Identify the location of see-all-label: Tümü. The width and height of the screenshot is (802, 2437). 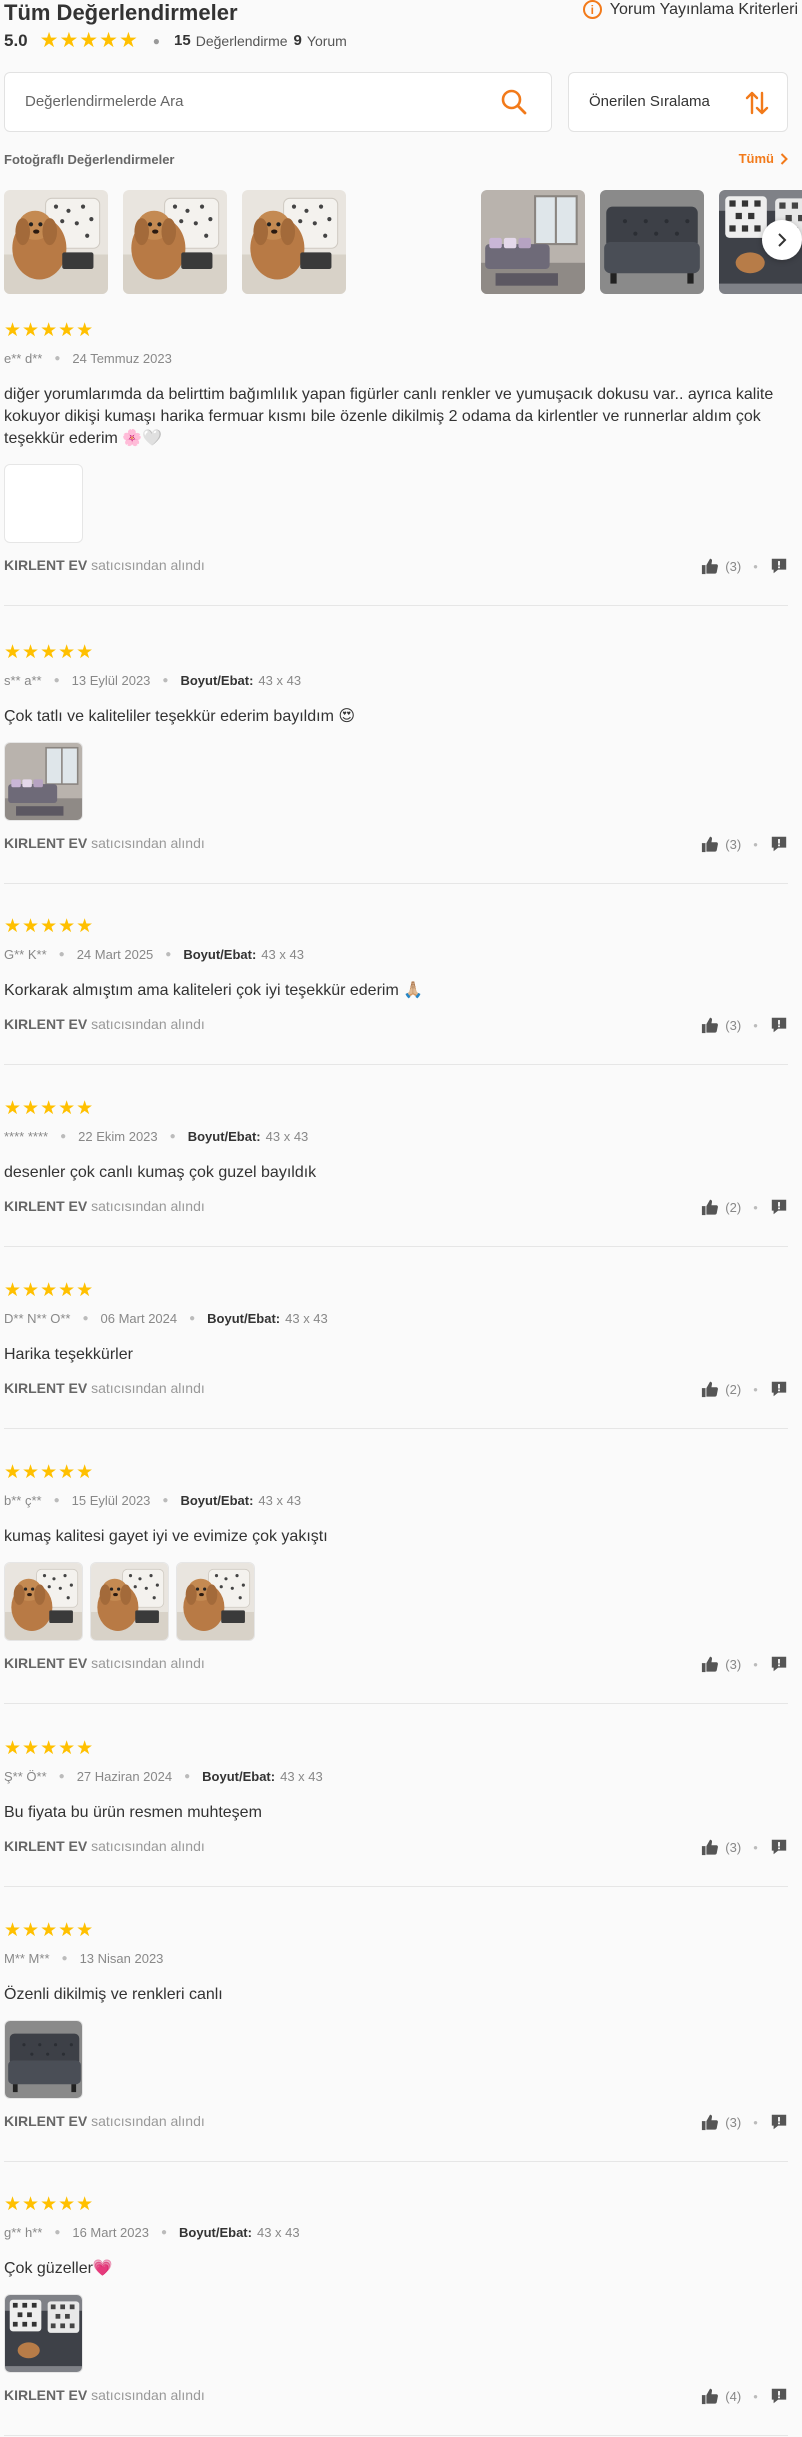
(756, 158).